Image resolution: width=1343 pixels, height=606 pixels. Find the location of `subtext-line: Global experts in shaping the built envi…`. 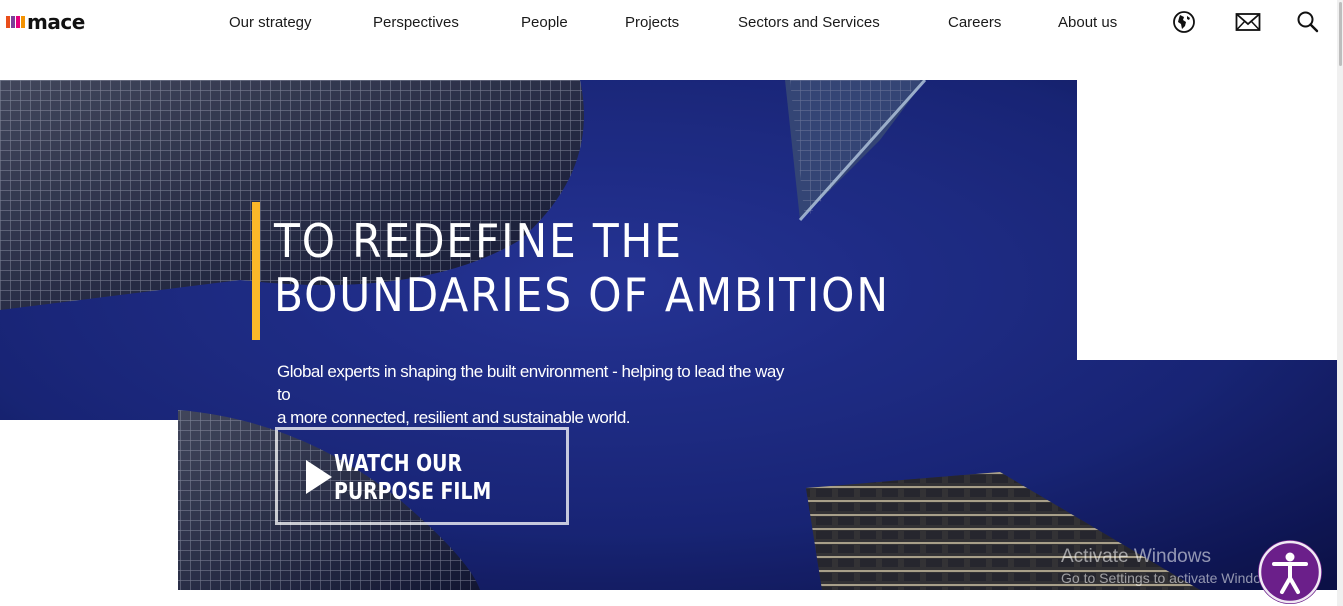

subtext-line: Global experts in shaping the built envi… is located at coordinates (530, 383).